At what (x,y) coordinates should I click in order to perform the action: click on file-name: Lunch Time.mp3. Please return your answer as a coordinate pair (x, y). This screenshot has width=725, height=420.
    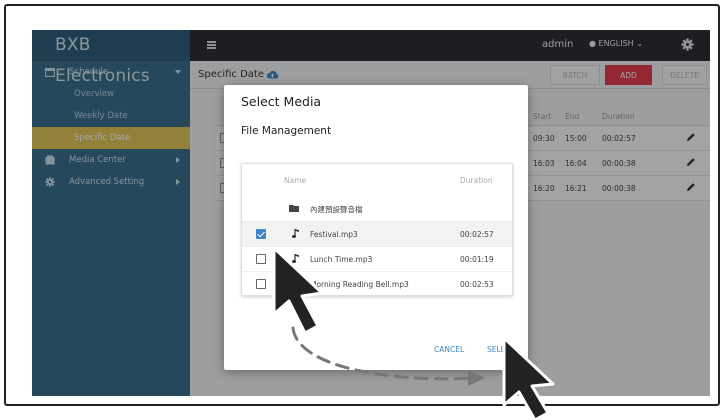
    Looking at the image, I should click on (341, 259).